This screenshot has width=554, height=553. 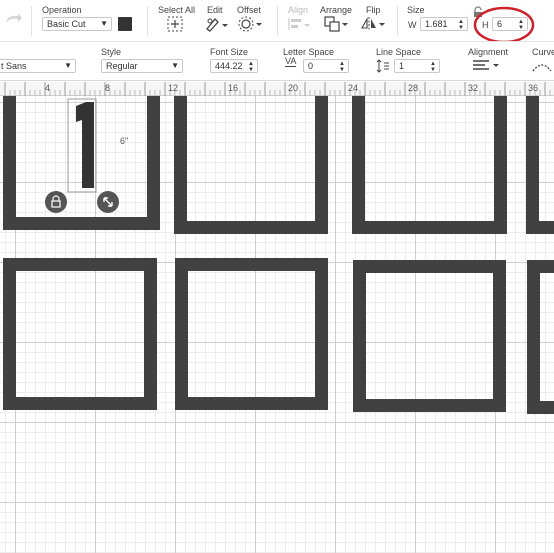 I want to click on ruler-tick-label: 24, so click(x=353, y=88).